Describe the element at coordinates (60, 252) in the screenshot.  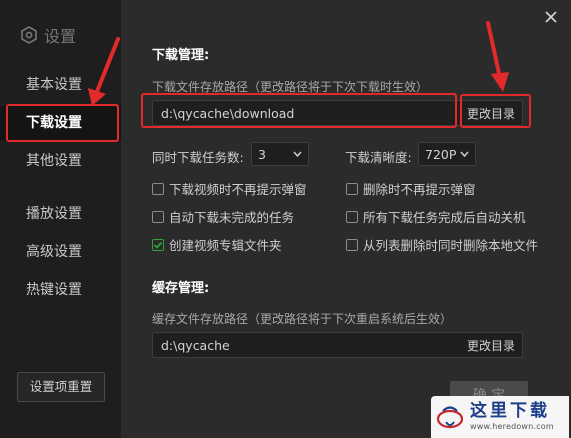
I see `sidebar-item-advanced: 高级设置` at that location.